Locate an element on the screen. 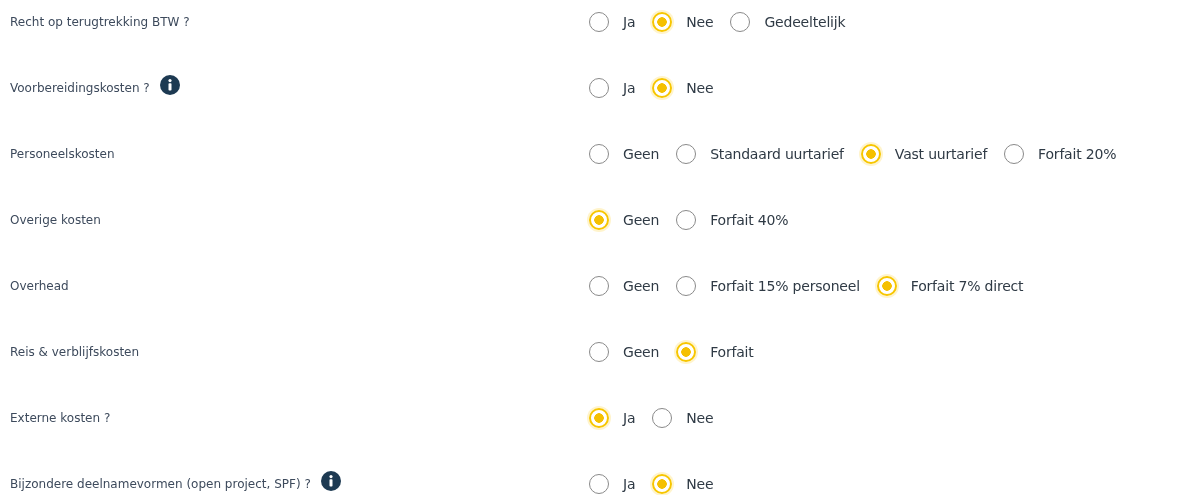  question-label: Personeelskosten is located at coordinates (62, 154).